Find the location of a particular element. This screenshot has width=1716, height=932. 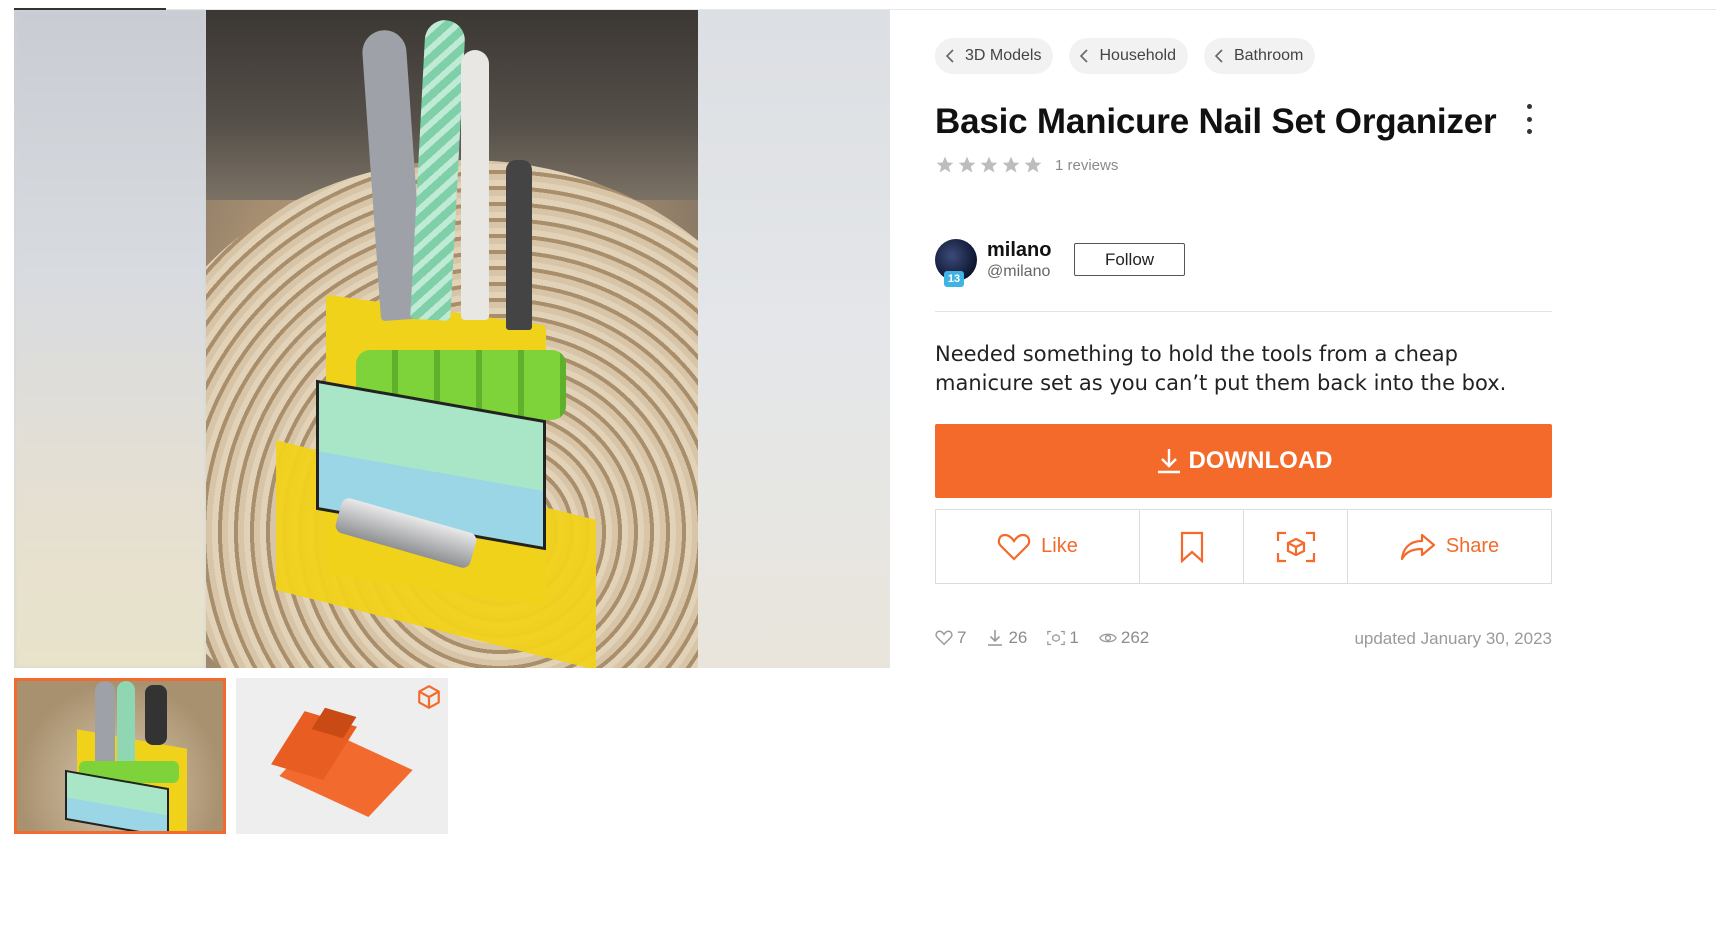

share-icon is located at coordinates (1417, 546).